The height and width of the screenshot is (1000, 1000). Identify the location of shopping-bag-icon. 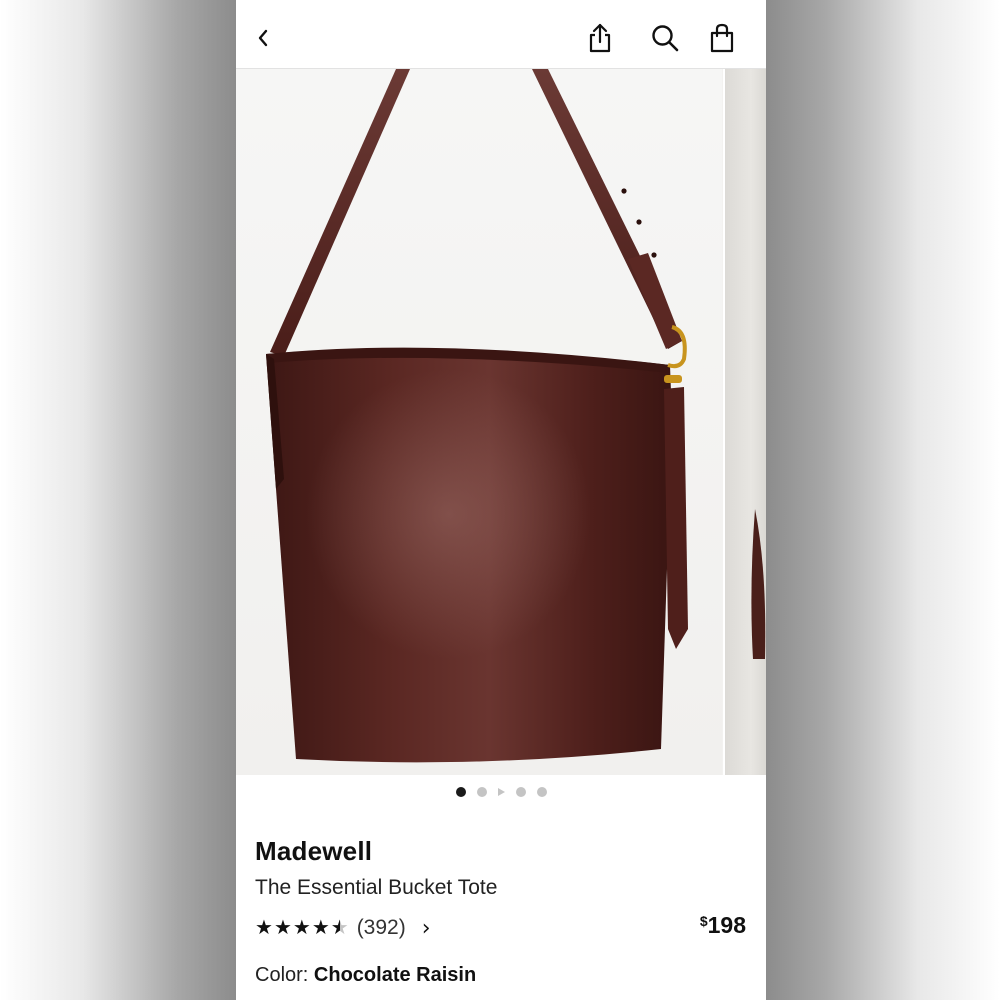
(722, 38).